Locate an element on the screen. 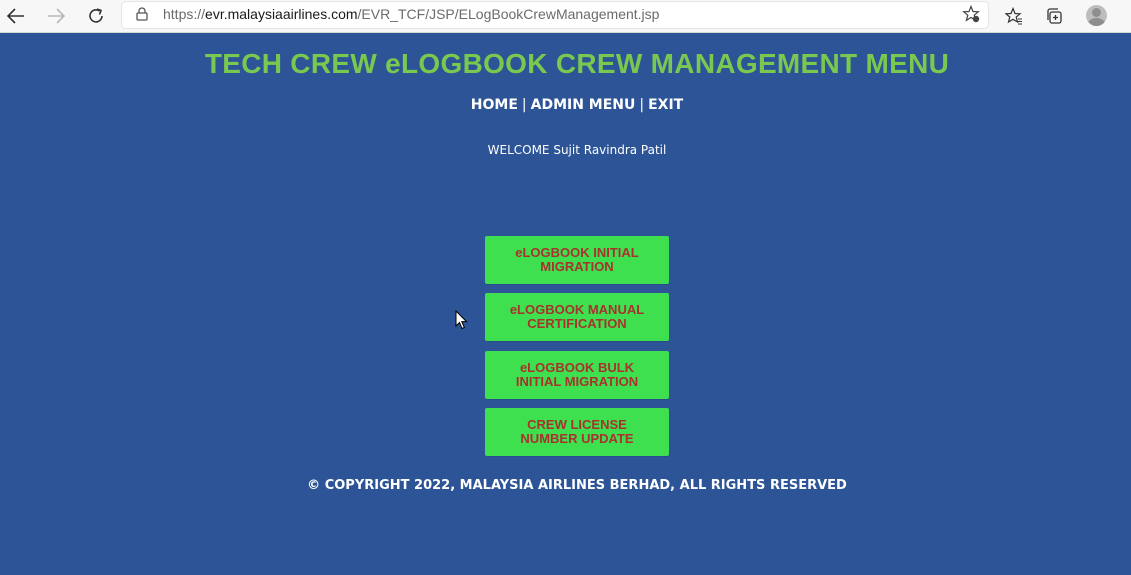 The width and height of the screenshot is (1131, 575). nav-exit-link: EXIT is located at coordinates (665, 105).